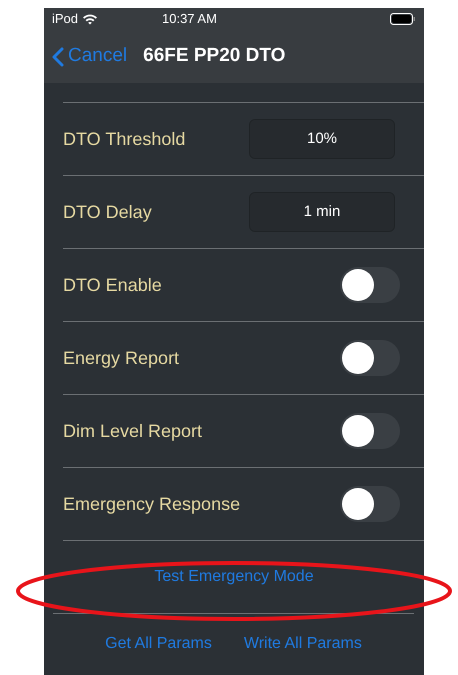  I want to click on cancel-button: Cancel, so click(90, 56).